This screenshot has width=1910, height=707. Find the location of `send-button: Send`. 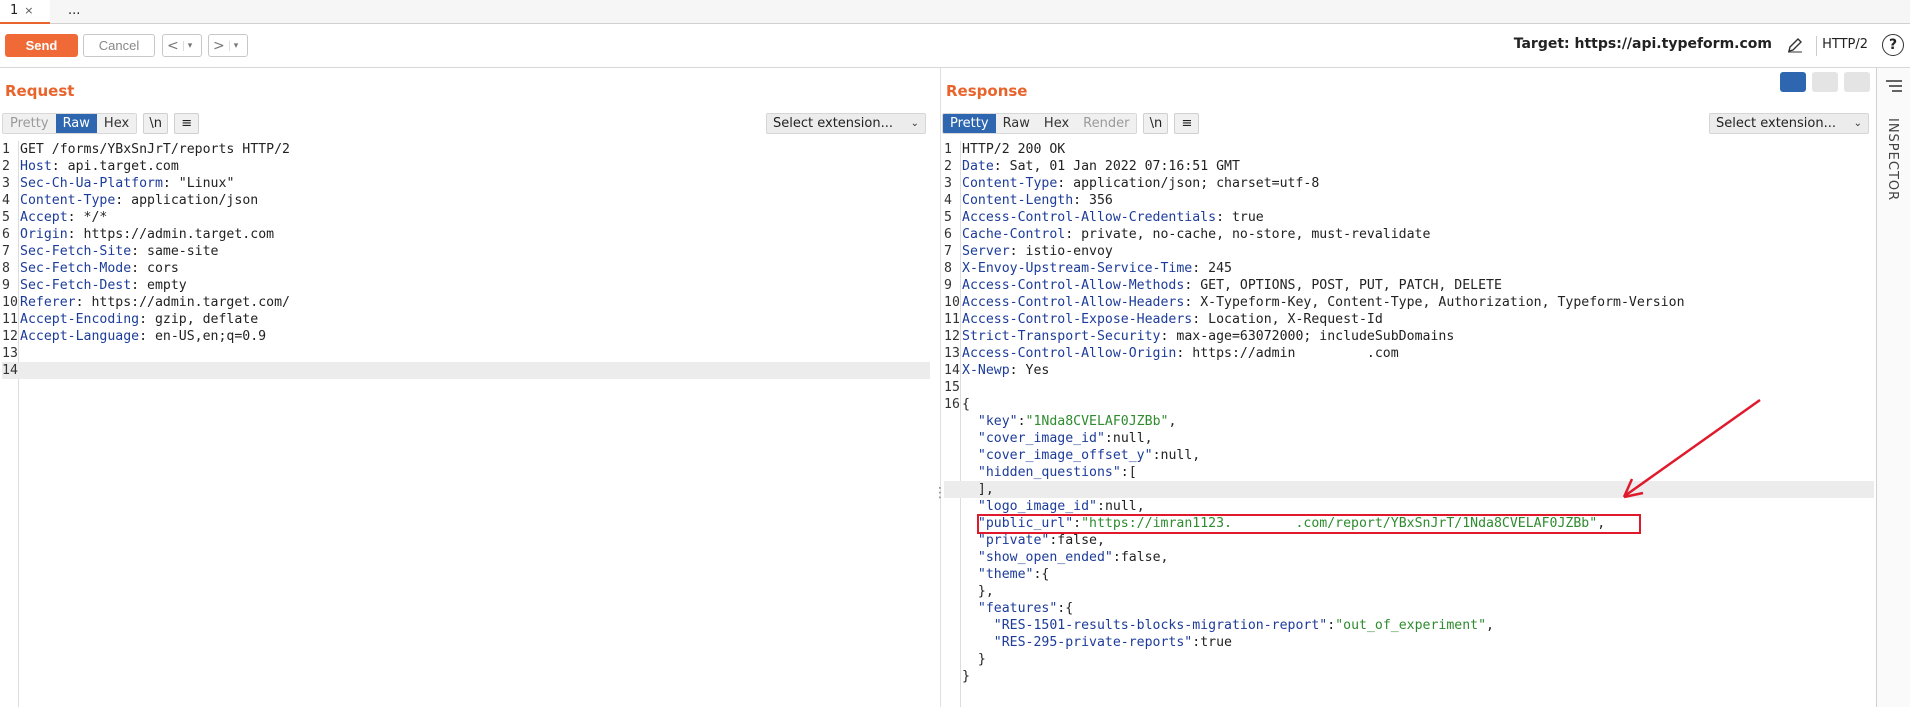

send-button: Send is located at coordinates (41, 45).